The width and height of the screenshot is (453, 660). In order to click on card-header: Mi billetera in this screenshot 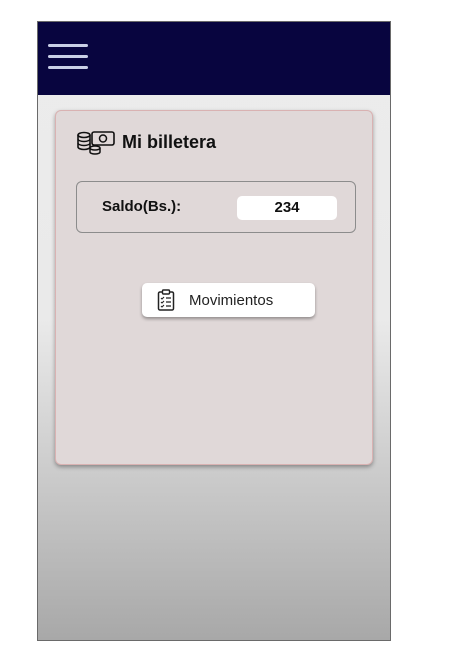, I will do `click(146, 142)`.